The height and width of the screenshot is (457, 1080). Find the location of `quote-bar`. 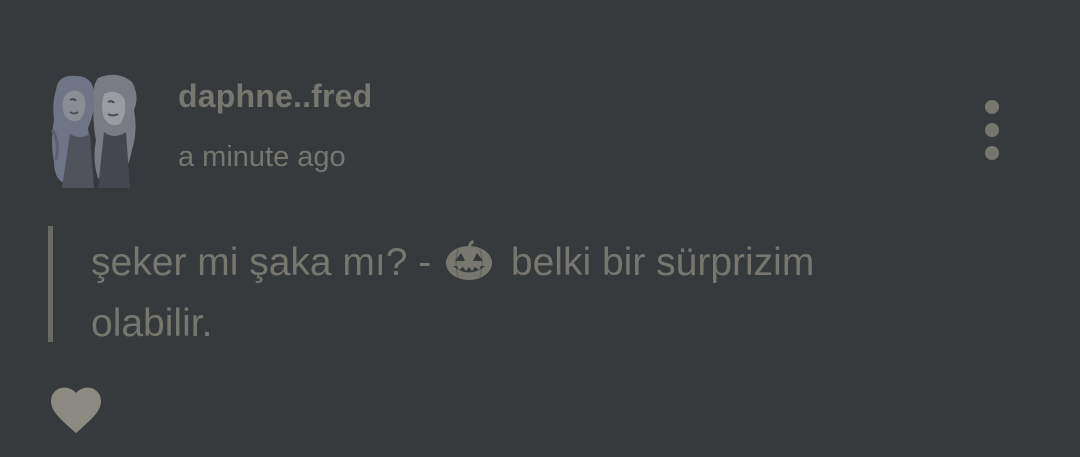

quote-bar is located at coordinates (50, 284).